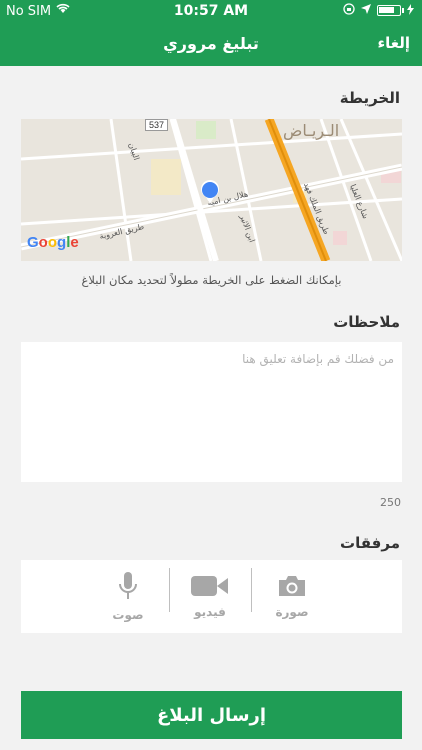 This screenshot has height=750, width=422. Describe the element at coordinates (366, 10) in the screenshot. I see `location-arrow-icon` at that location.